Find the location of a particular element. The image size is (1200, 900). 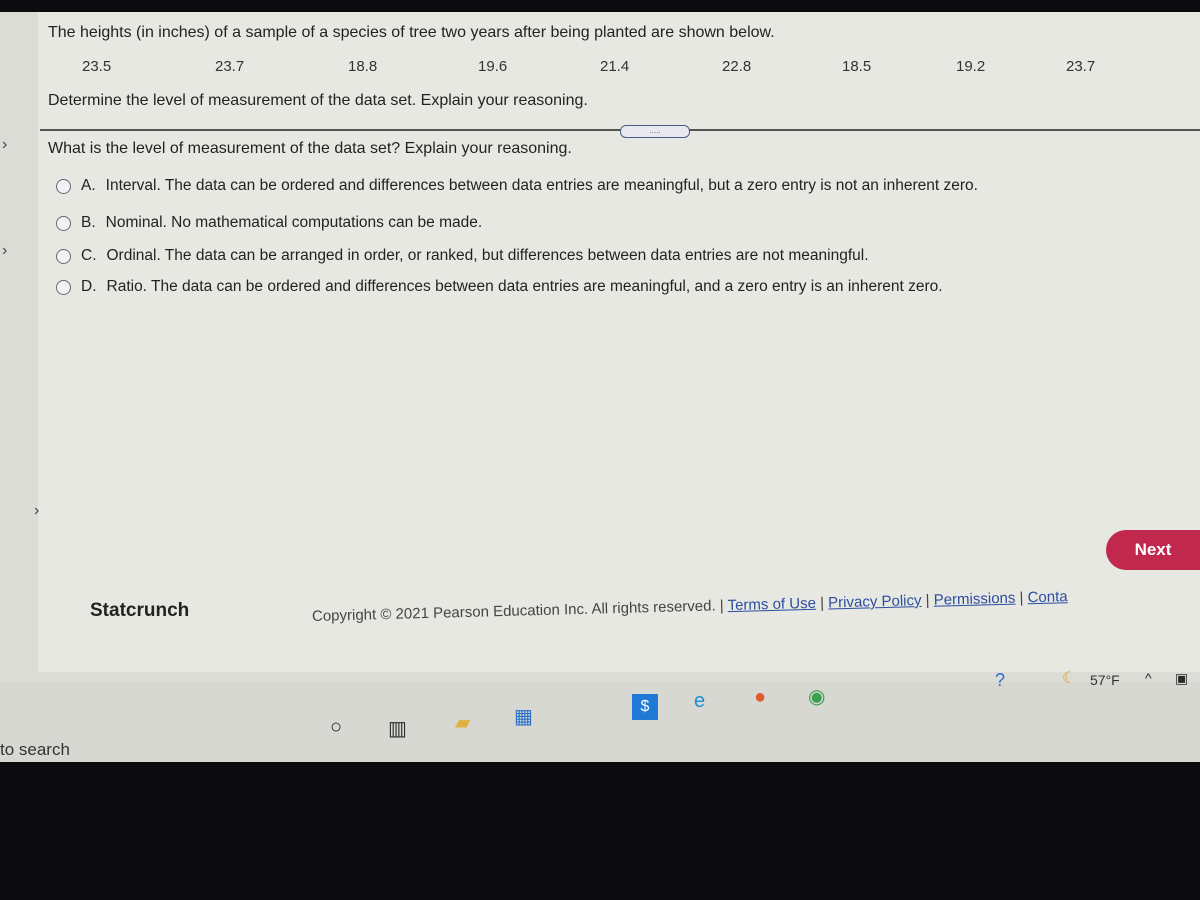

privacy-link: Privacy Policy is located at coordinates (875, 601).